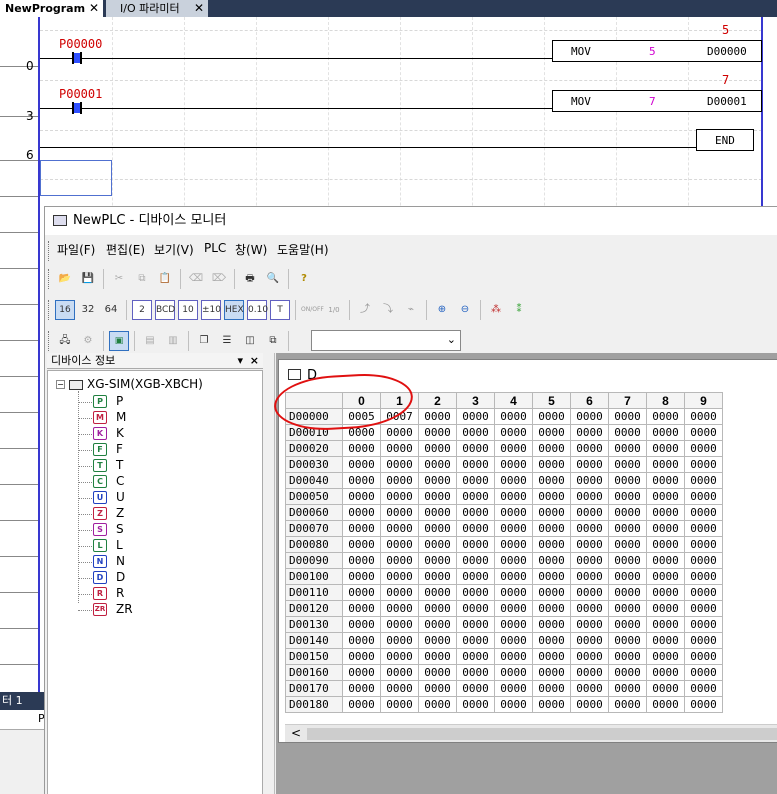 This screenshot has height=794, width=777. What do you see at coordinates (204, 341) in the screenshot?
I see `cascade-windows-icon: ❐` at bounding box center [204, 341].